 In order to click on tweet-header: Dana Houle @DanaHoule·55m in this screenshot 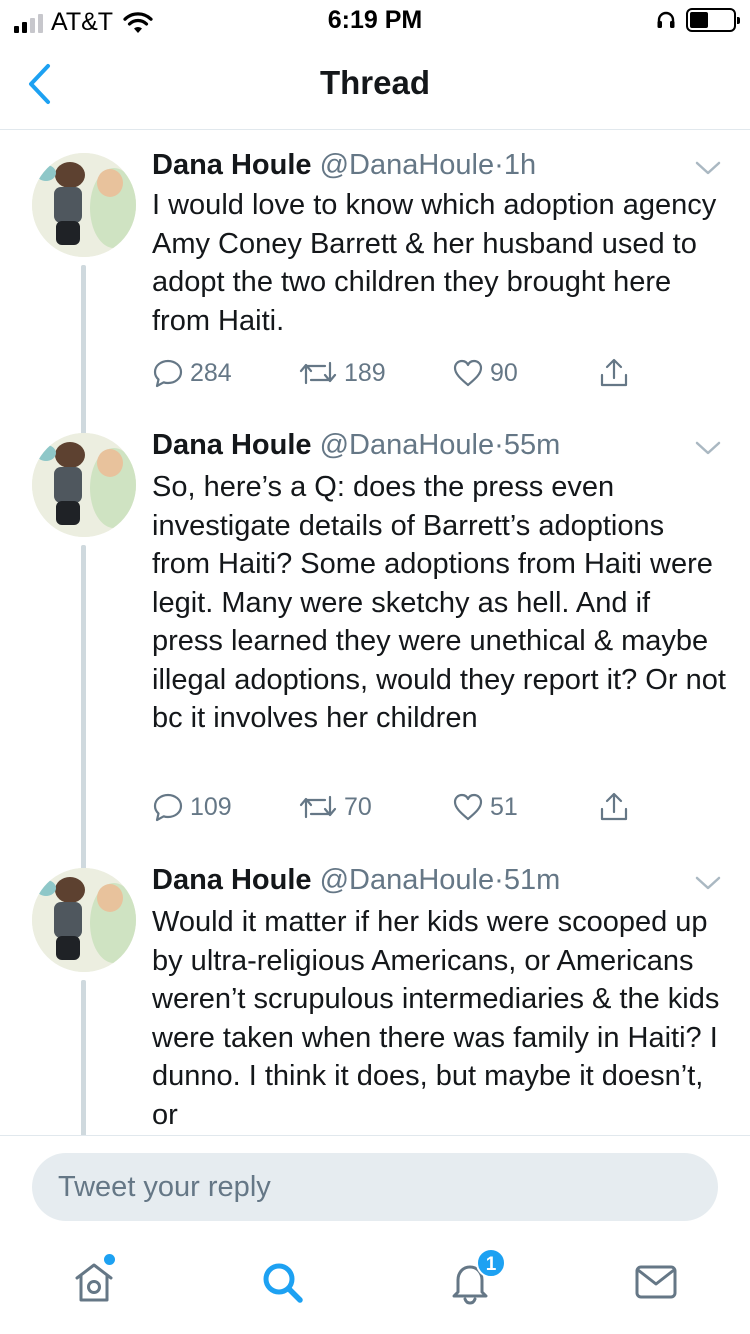, I will do `click(356, 445)`.